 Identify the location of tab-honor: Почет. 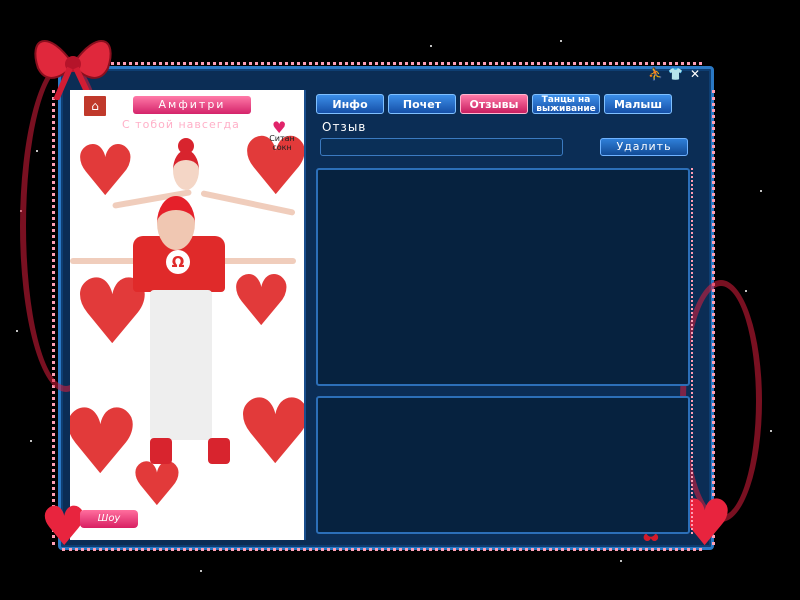
(422, 104).